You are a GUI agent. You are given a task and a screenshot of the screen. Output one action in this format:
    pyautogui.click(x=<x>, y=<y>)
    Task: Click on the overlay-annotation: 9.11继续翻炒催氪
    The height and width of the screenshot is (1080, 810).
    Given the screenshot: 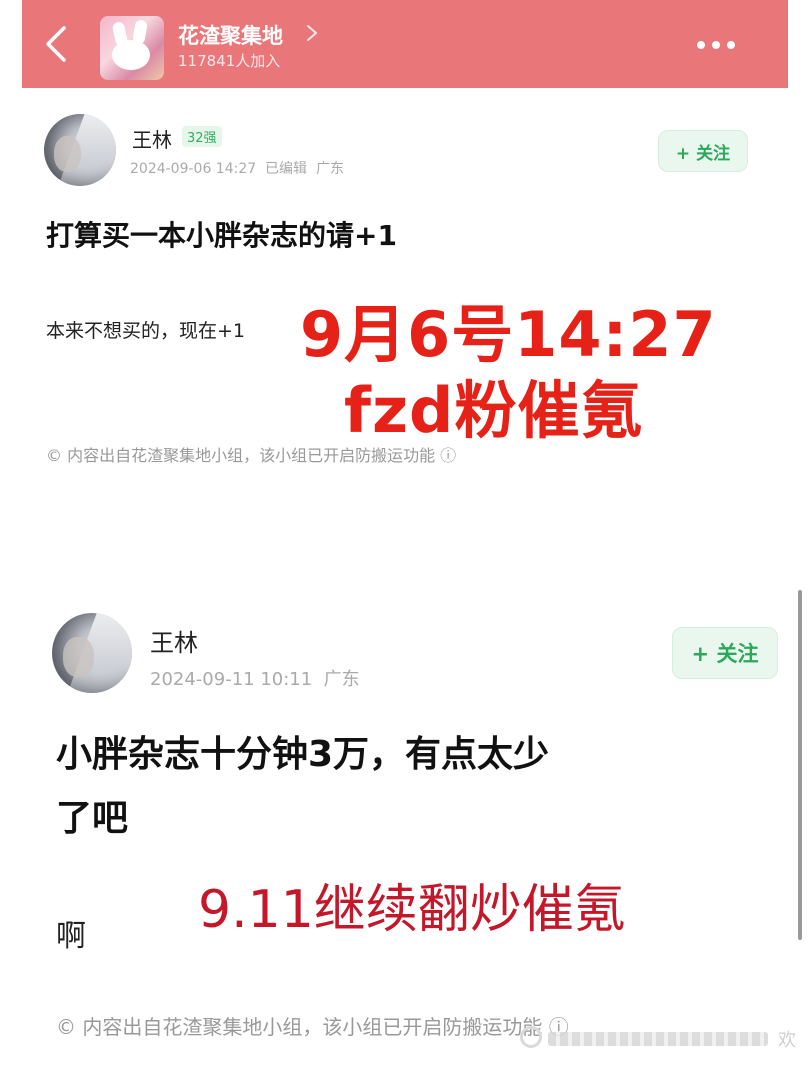 What is the action you would take?
    pyautogui.click(x=412, y=910)
    